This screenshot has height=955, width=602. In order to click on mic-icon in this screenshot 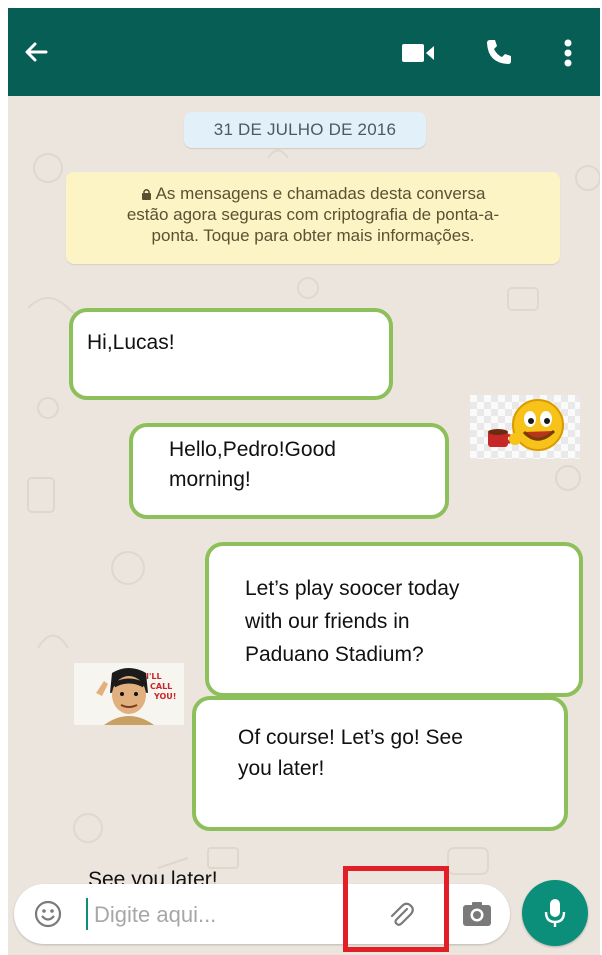, I will do `click(555, 913)`.